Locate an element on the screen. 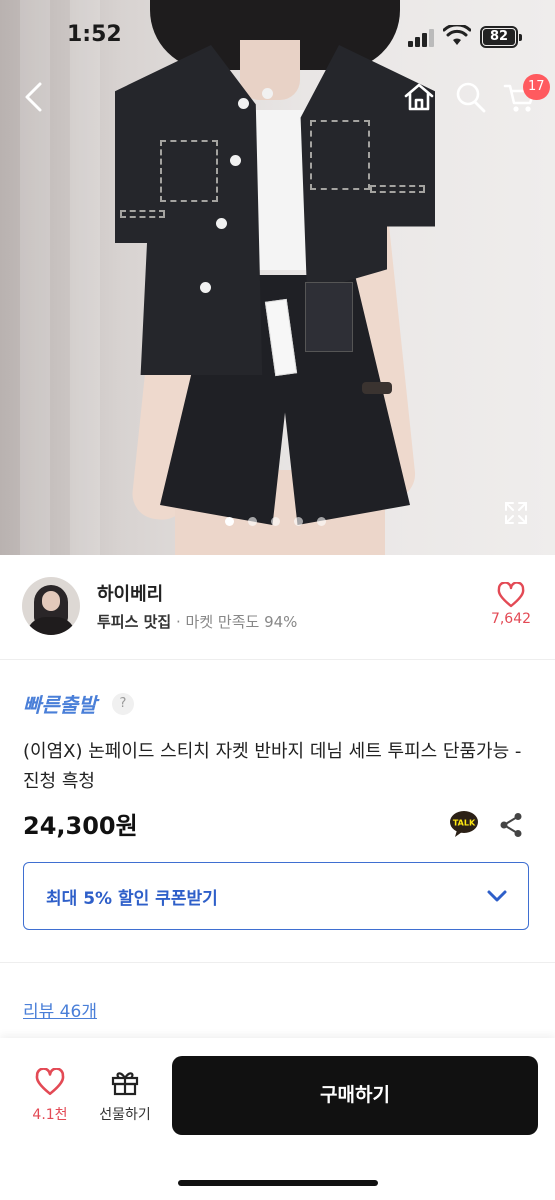 This screenshot has width=555, height=1200. kakaotalk-label: TALK is located at coordinates (464, 823).